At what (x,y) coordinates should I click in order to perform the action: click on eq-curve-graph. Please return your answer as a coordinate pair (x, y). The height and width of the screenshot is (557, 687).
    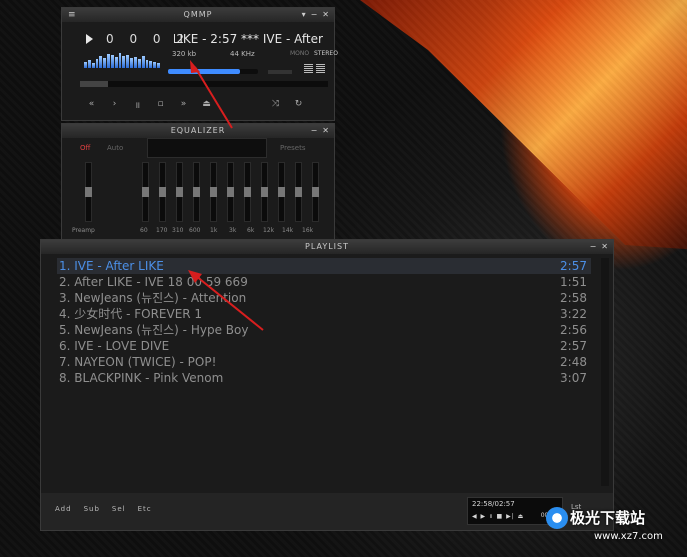
    Looking at the image, I should click on (207, 148).